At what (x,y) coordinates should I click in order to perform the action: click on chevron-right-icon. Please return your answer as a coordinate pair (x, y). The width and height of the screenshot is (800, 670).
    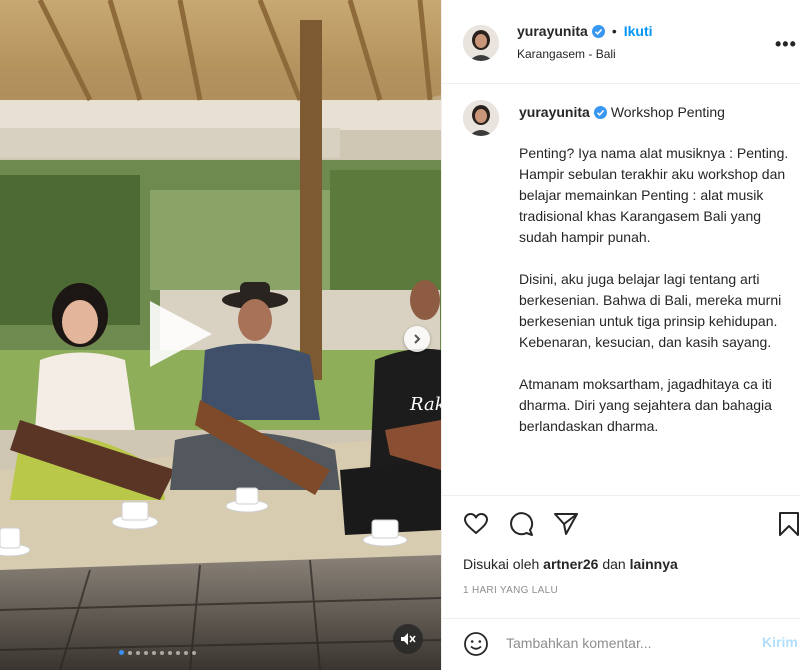
    Looking at the image, I should click on (417, 339).